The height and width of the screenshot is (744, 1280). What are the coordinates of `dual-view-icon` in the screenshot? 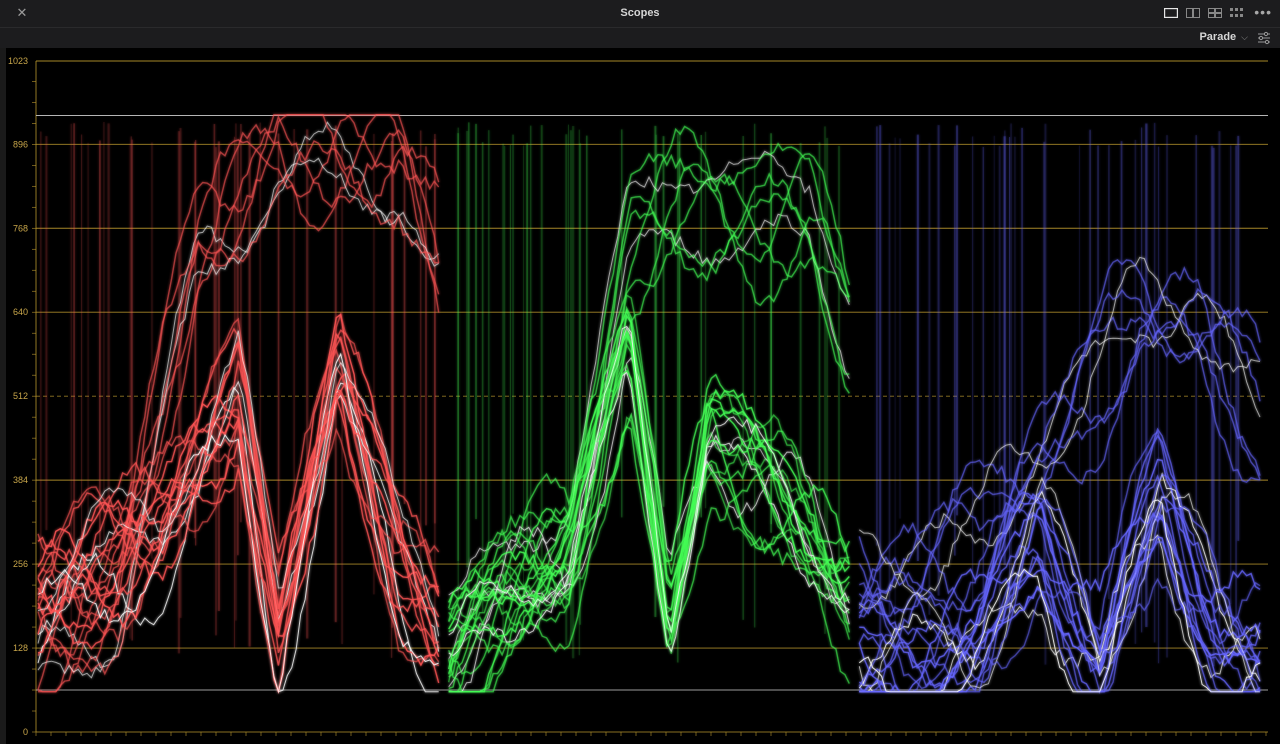 It's located at (1193, 13).